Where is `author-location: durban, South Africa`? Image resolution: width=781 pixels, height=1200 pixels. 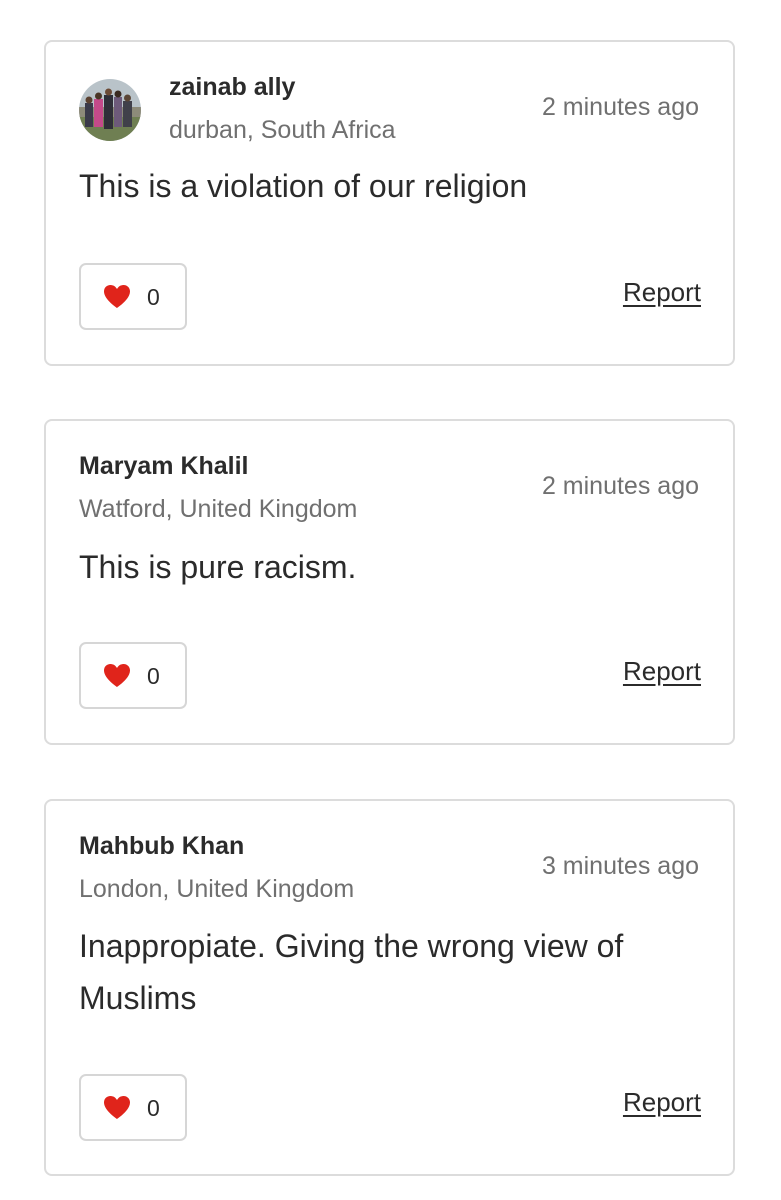 author-location: durban, South Africa is located at coordinates (282, 130).